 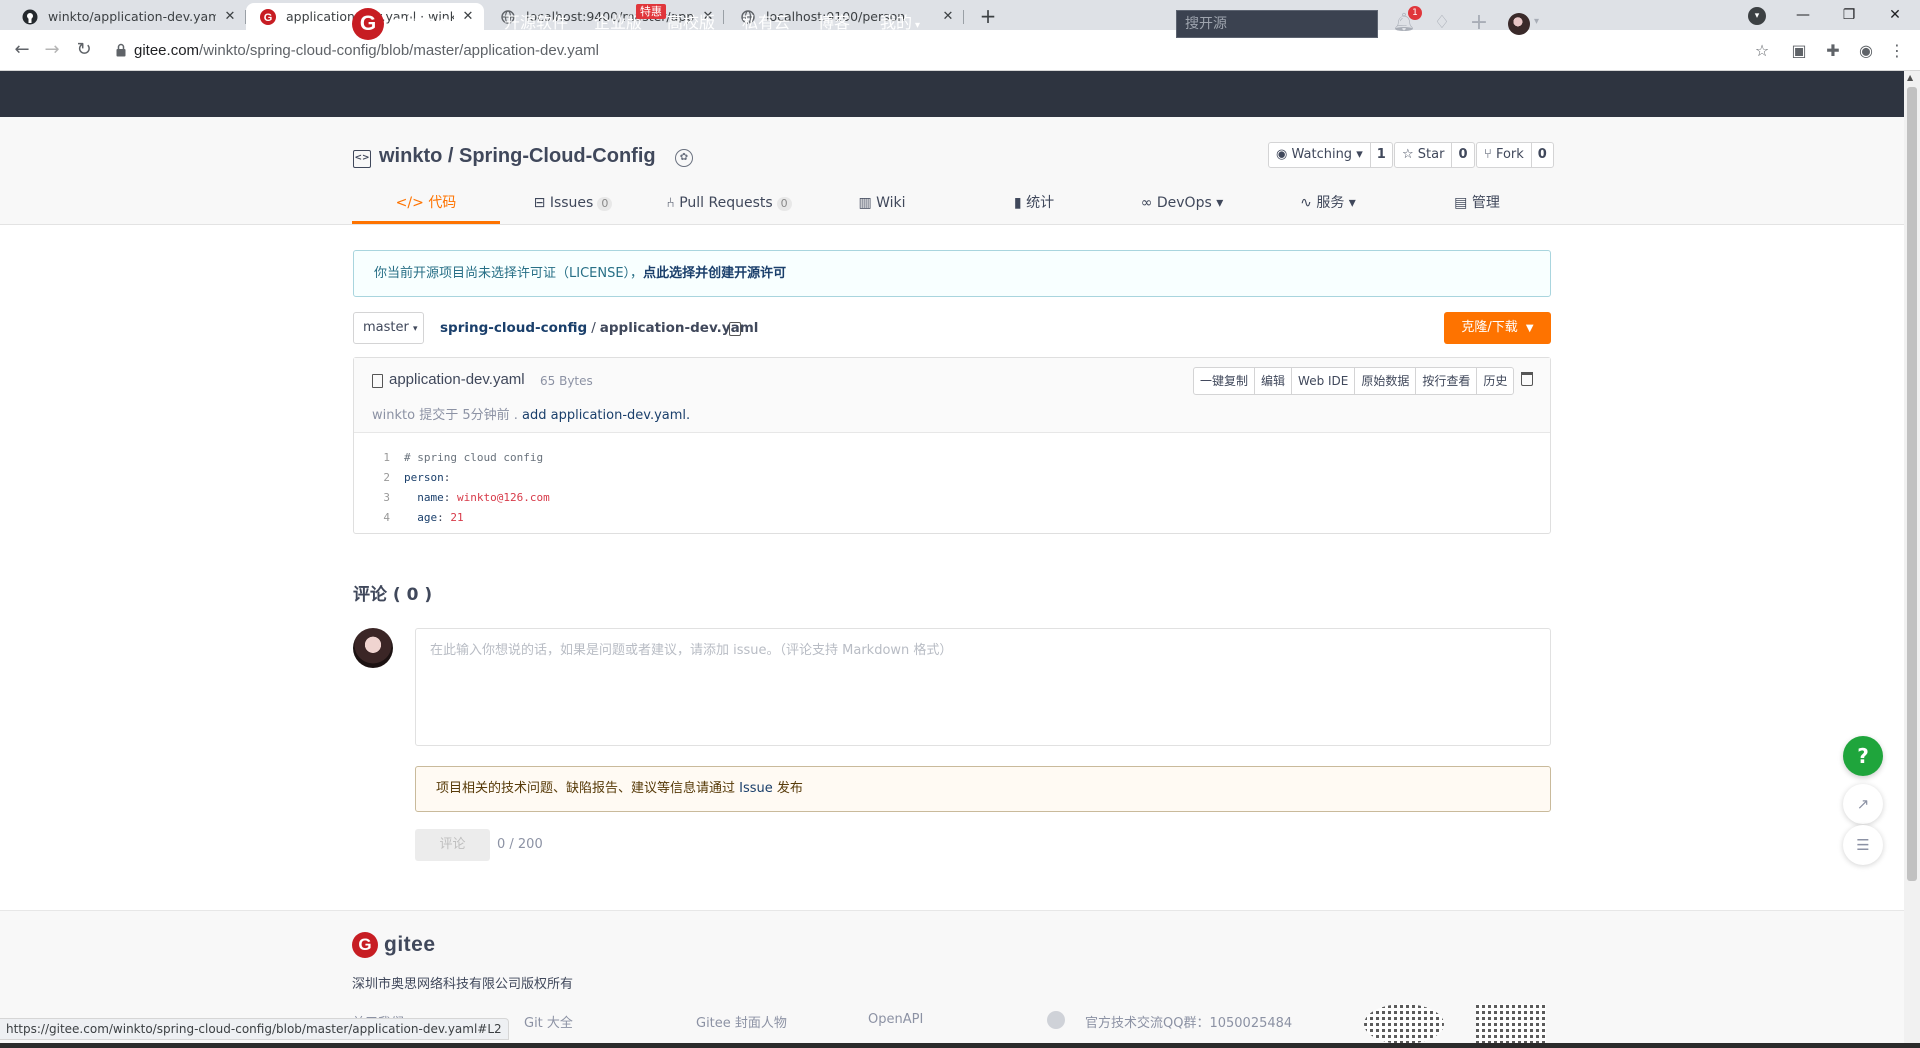 I want to click on account-icon: ◉, so click(x=1866, y=51).